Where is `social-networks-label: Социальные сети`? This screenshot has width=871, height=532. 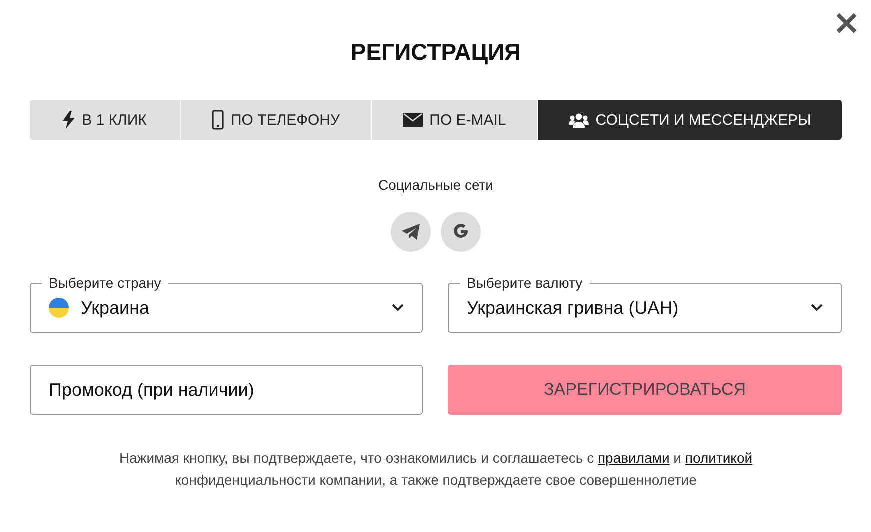
social-networks-label: Социальные сети is located at coordinates (435, 185).